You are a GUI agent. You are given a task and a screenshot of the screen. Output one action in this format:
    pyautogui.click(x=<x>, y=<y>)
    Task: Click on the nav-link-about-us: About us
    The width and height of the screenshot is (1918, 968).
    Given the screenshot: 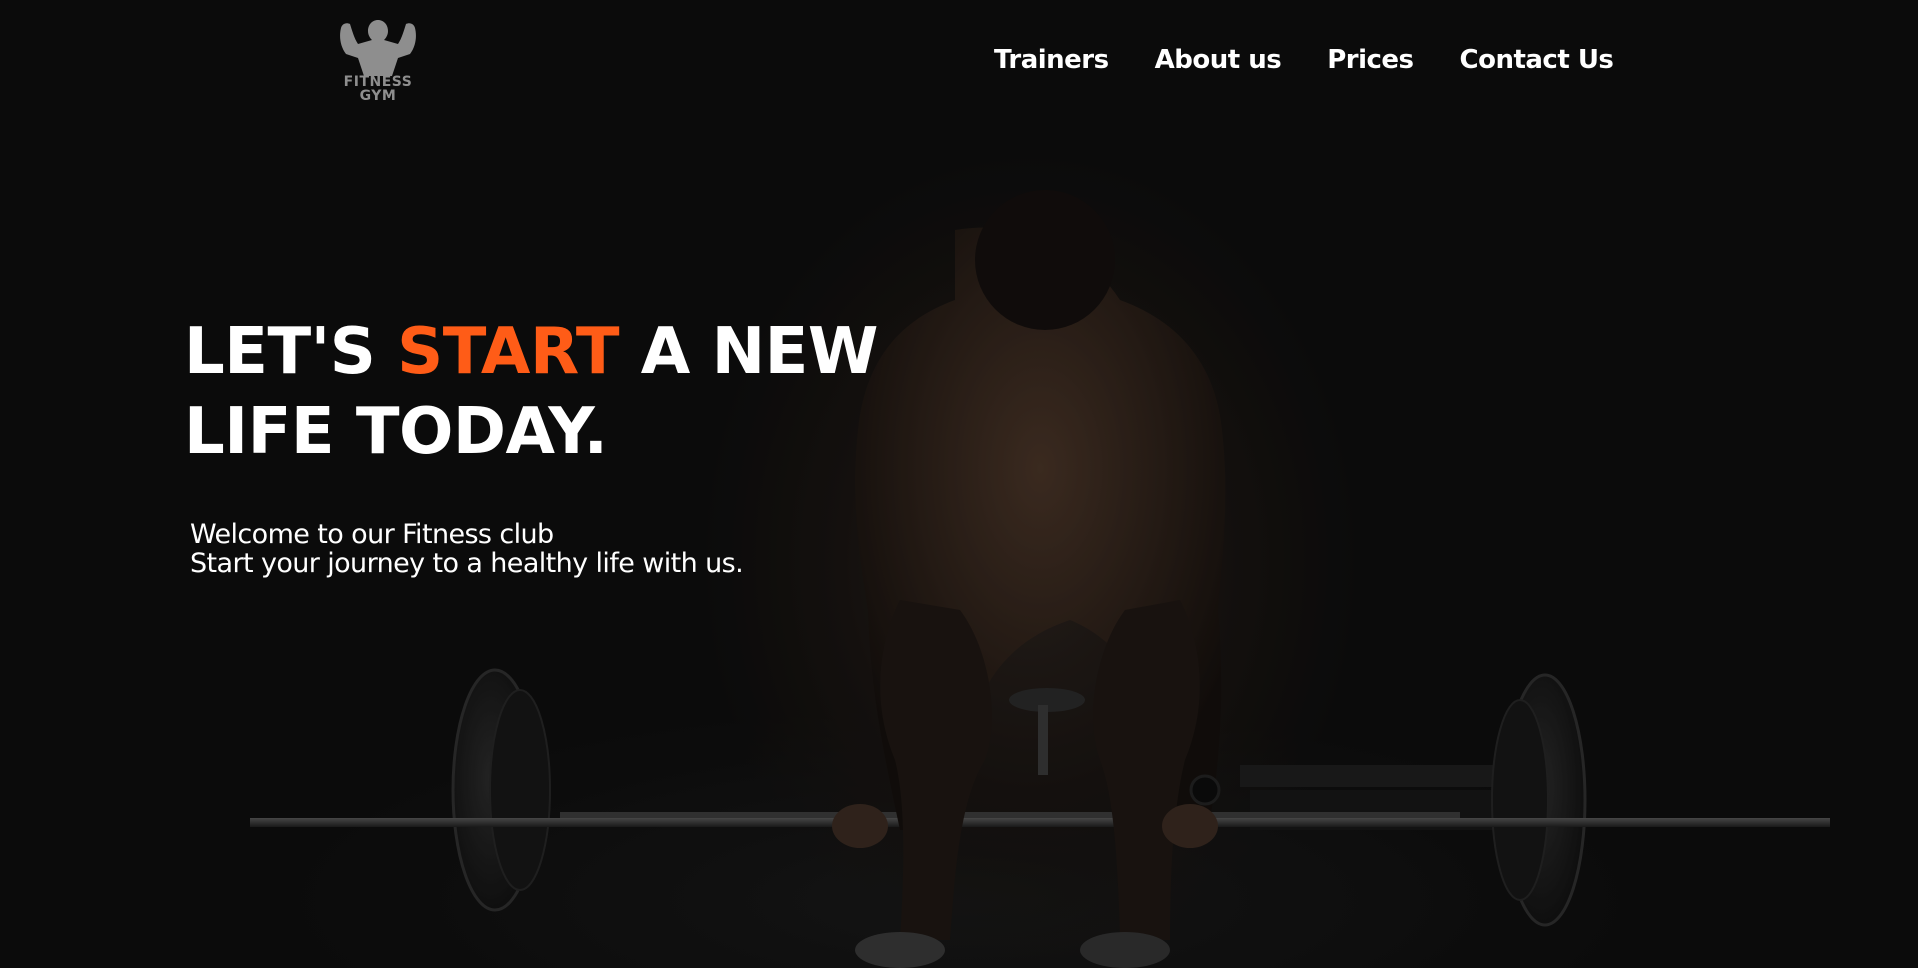 What is the action you would take?
    pyautogui.click(x=1218, y=60)
    